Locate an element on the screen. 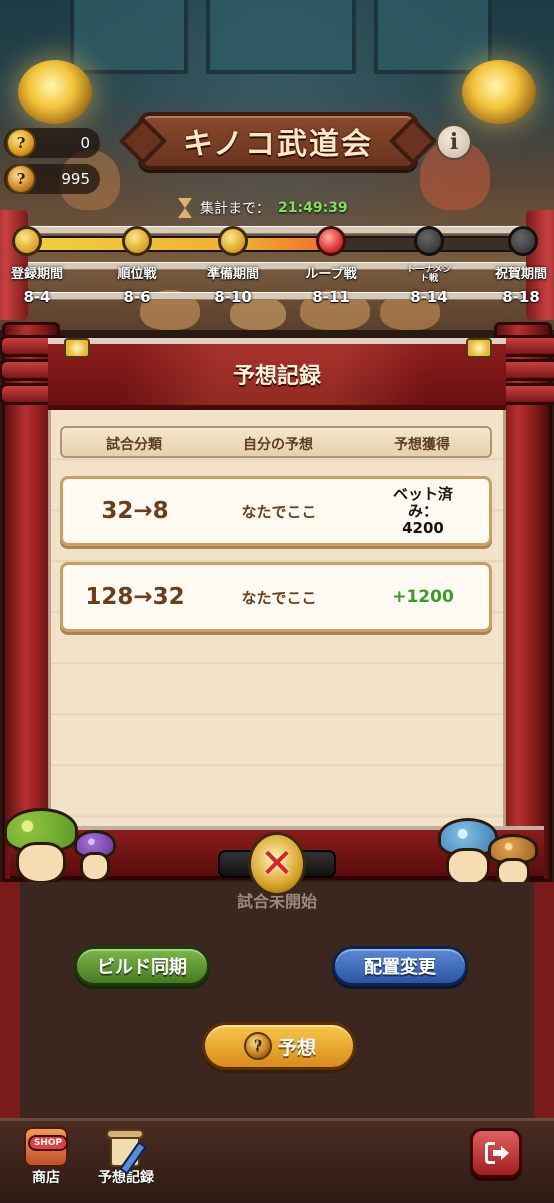 The height and width of the screenshot is (1203, 554). stage-date: 8-10 is located at coordinates (233, 297).